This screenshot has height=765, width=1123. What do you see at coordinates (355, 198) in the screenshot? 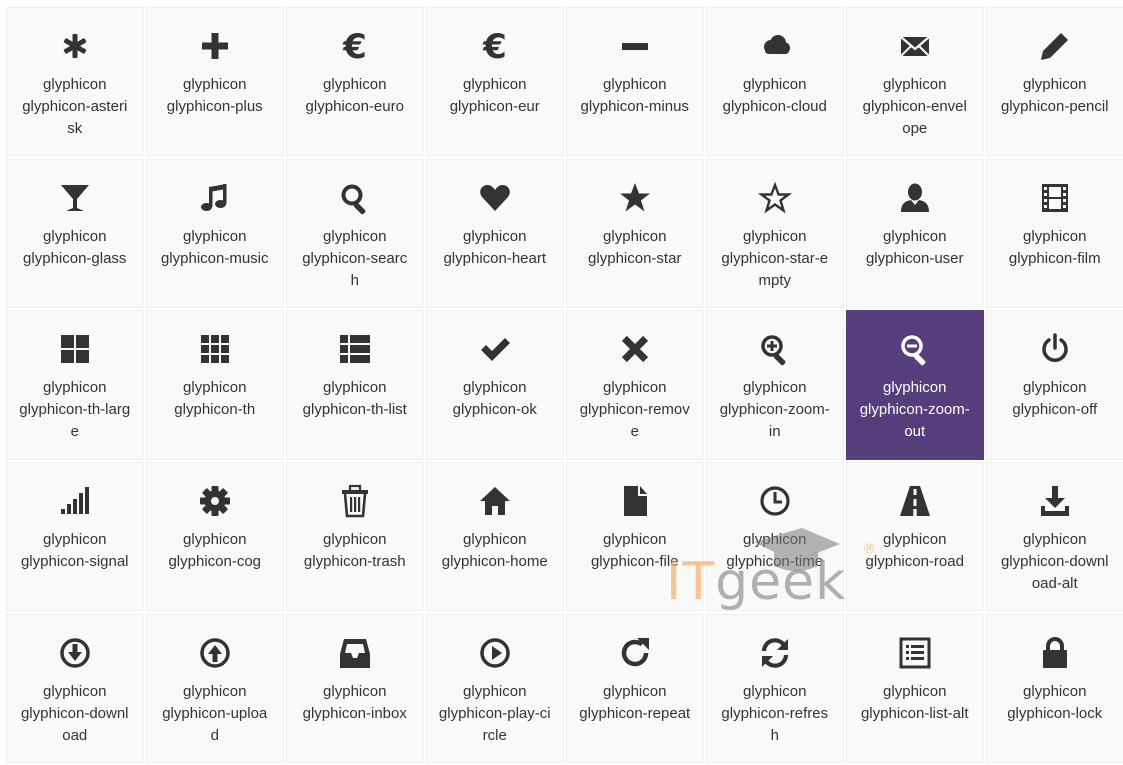
I see `search-icon` at bounding box center [355, 198].